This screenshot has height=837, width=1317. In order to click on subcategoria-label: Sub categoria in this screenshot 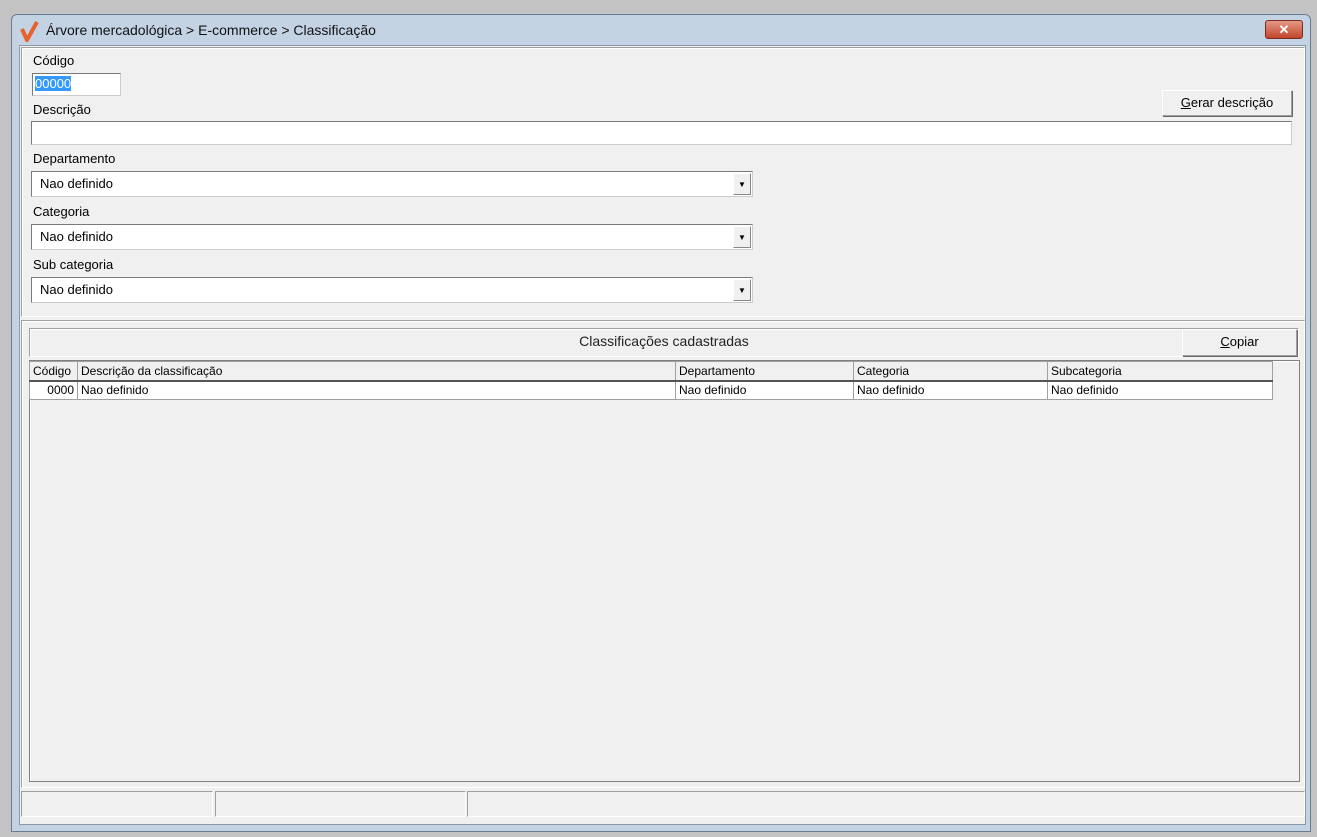, I will do `click(73, 264)`.